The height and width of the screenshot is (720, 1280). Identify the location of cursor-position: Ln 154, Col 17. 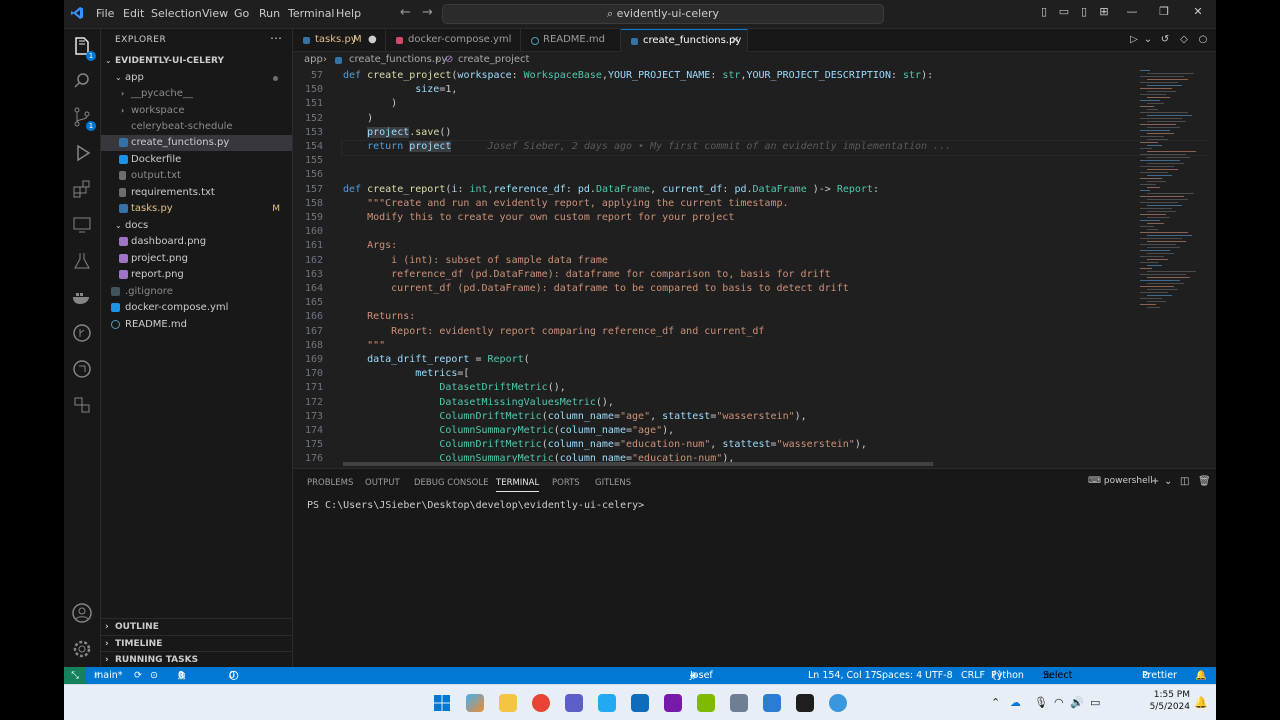
(842, 675).